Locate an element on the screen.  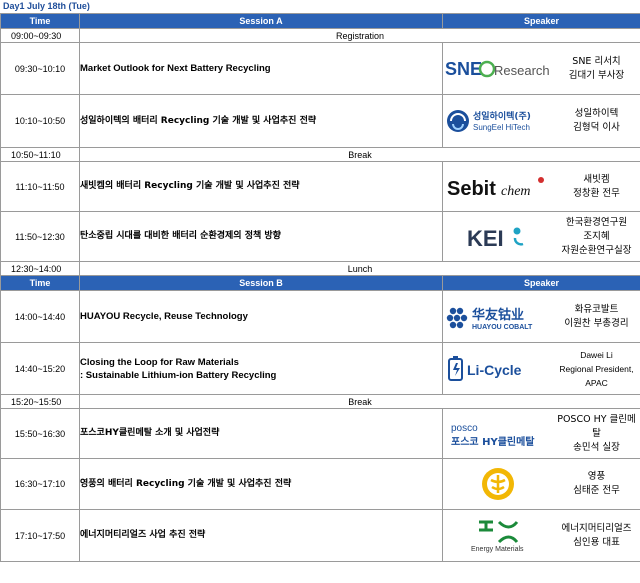
speaker-name: 정창환 전무 is located at coordinates (596, 193).